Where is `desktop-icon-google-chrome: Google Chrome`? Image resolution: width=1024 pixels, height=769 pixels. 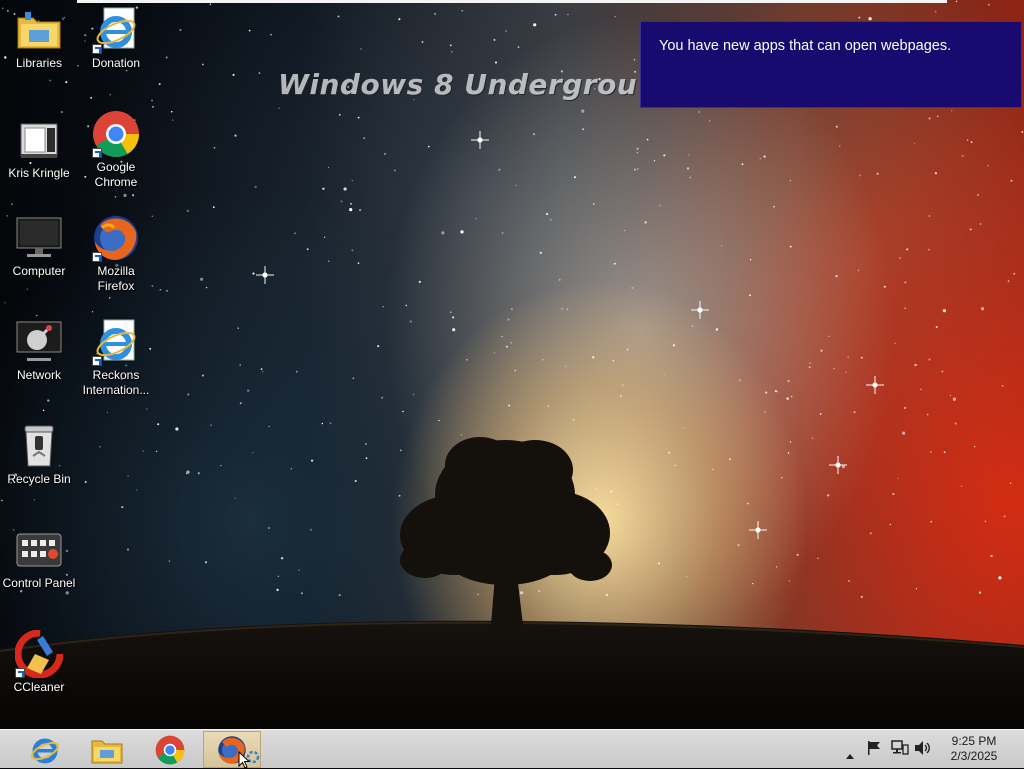
desktop-icon-google-chrome: Google Chrome is located at coordinates (116, 150).